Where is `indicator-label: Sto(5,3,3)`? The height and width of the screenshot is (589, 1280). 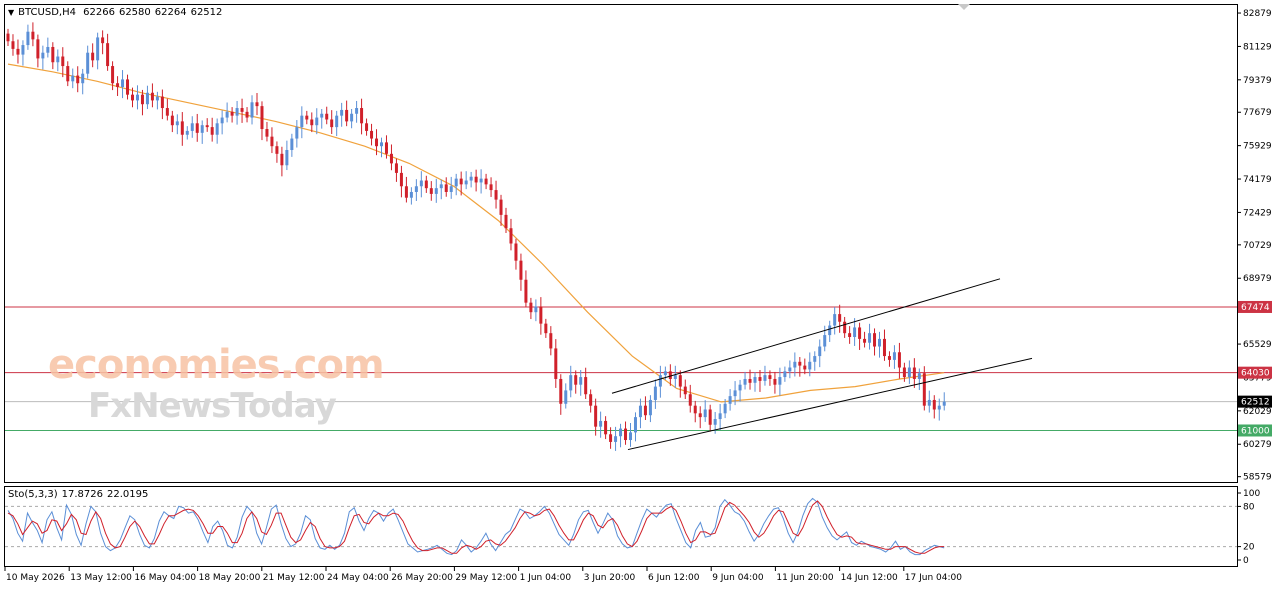 indicator-label: Sto(5,3,3) is located at coordinates (33, 494).